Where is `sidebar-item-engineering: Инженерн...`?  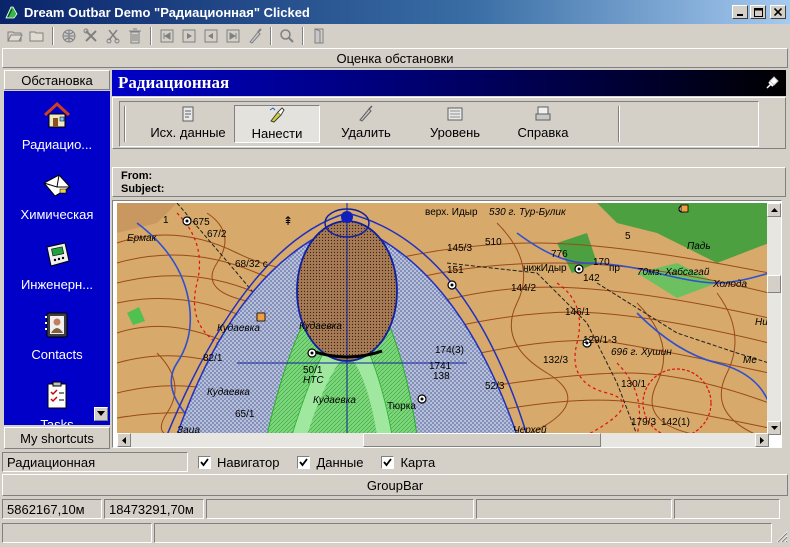
sidebar-item-engineering: Инженерн... is located at coordinates (57, 265).